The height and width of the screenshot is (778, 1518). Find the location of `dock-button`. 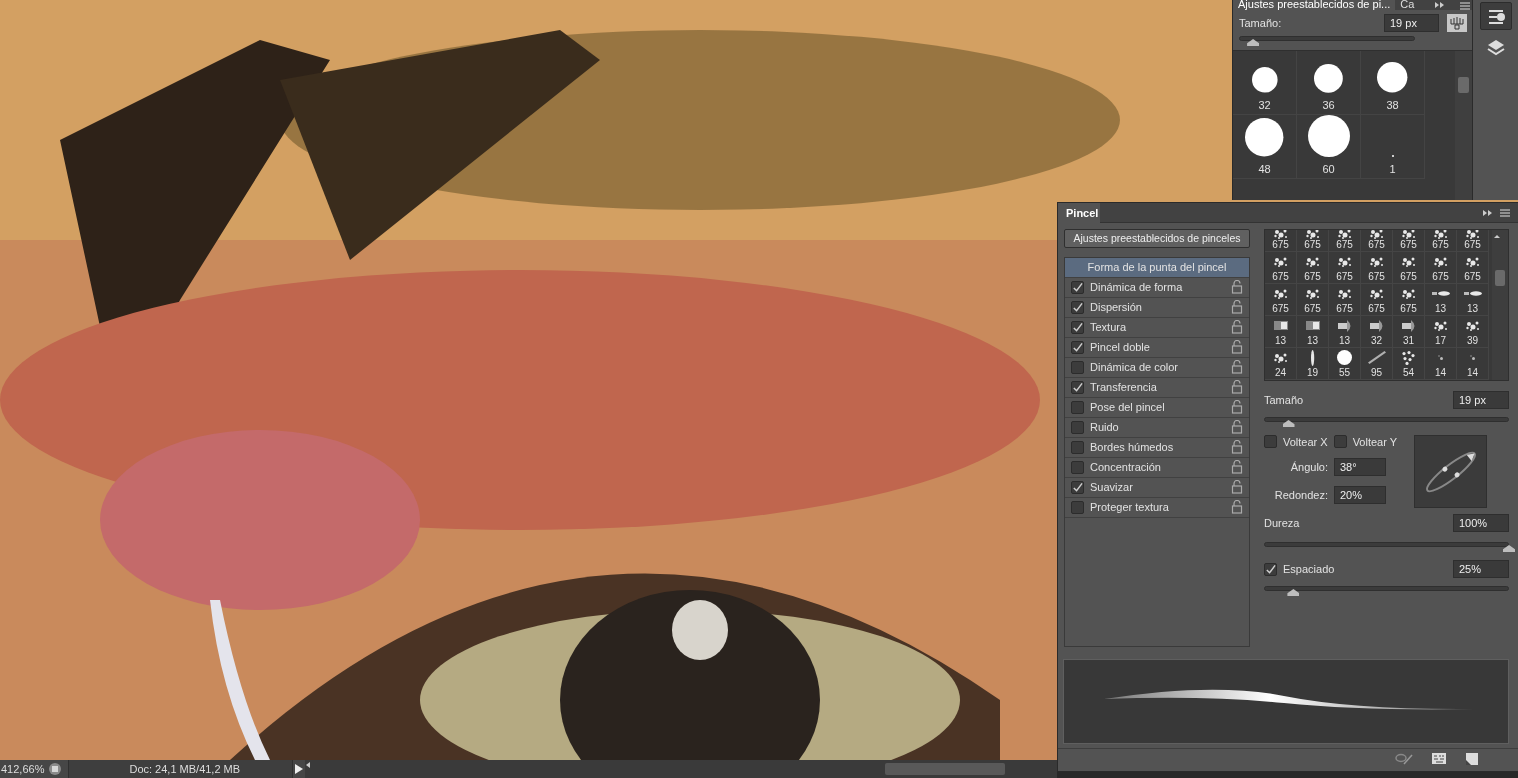

dock-button is located at coordinates (1495, 16).